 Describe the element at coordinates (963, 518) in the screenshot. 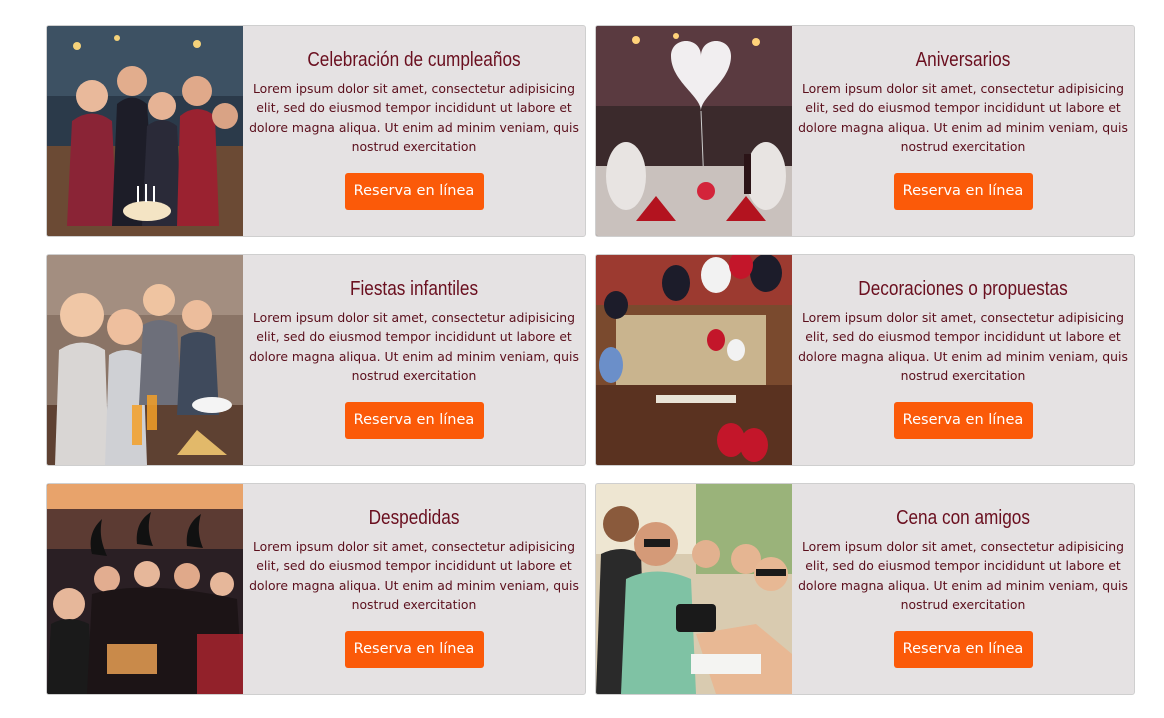

I see `card-title: Cena con amigos` at that location.